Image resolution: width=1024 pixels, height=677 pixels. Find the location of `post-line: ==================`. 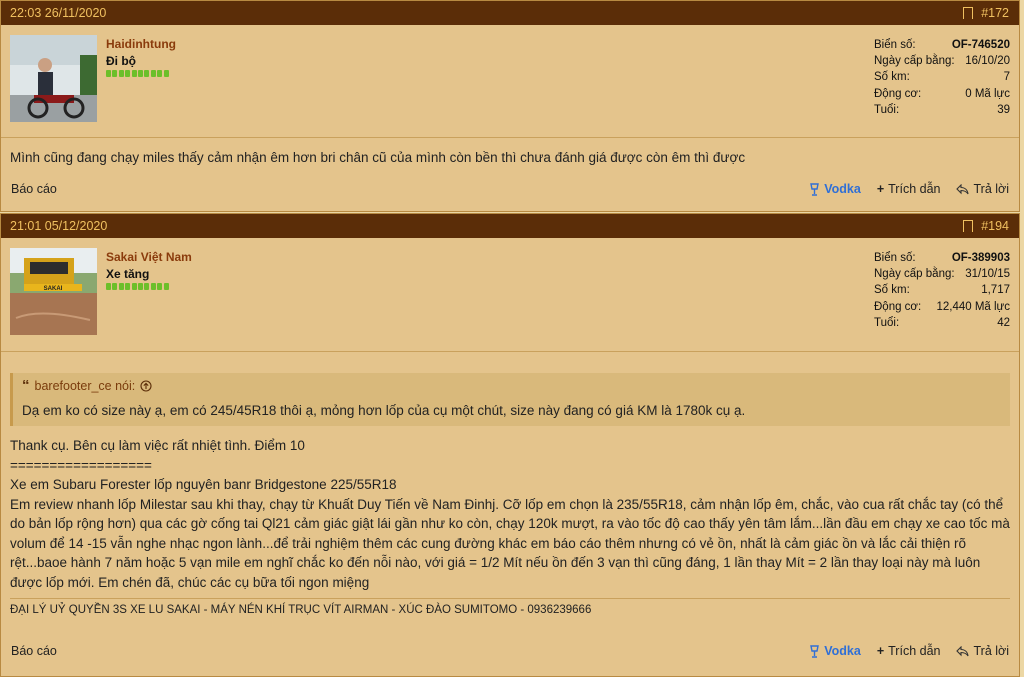

post-line: ================== is located at coordinates (81, 465).